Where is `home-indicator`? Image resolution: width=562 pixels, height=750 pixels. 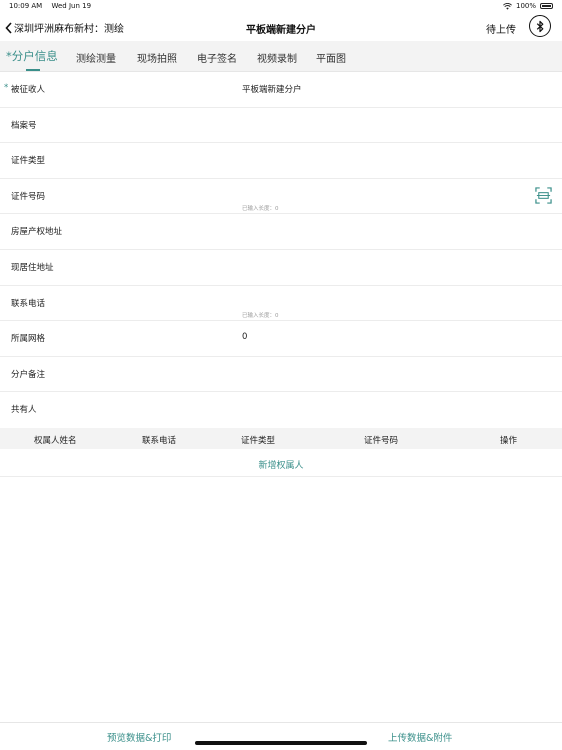
home-indicator is located at coordinates (281, 743).